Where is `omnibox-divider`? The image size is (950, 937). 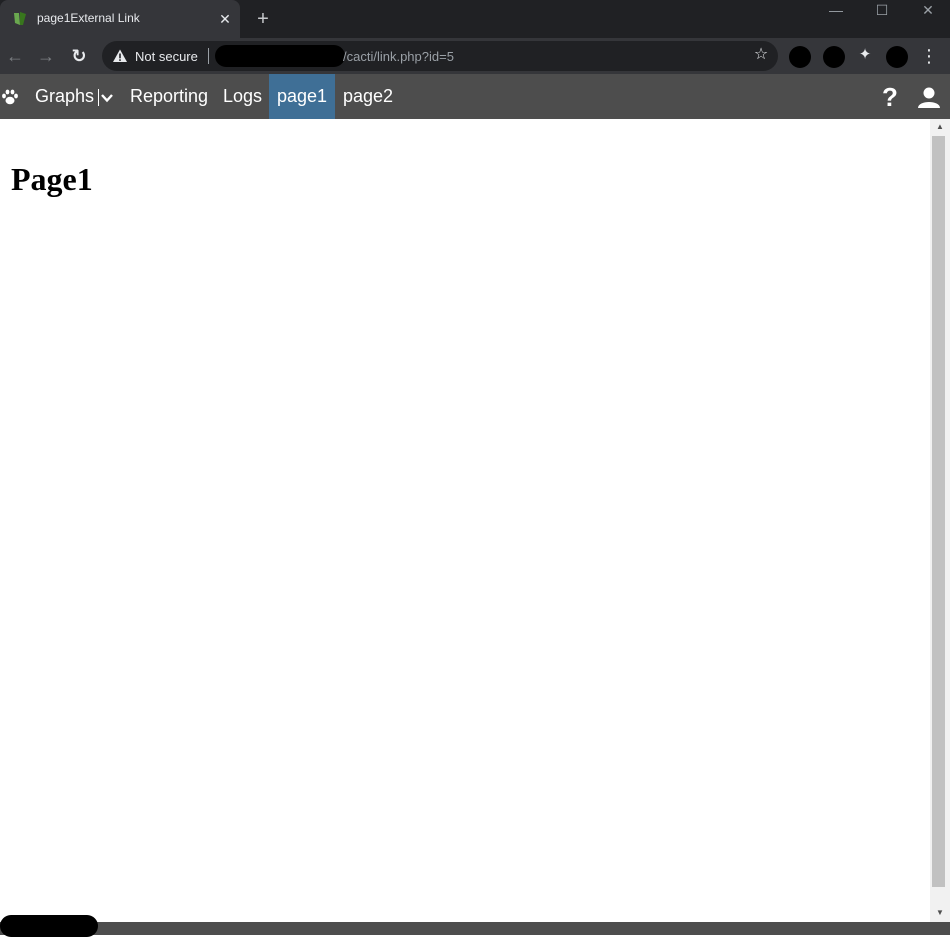
omnibox-divider is located at coordinates (208, 56).